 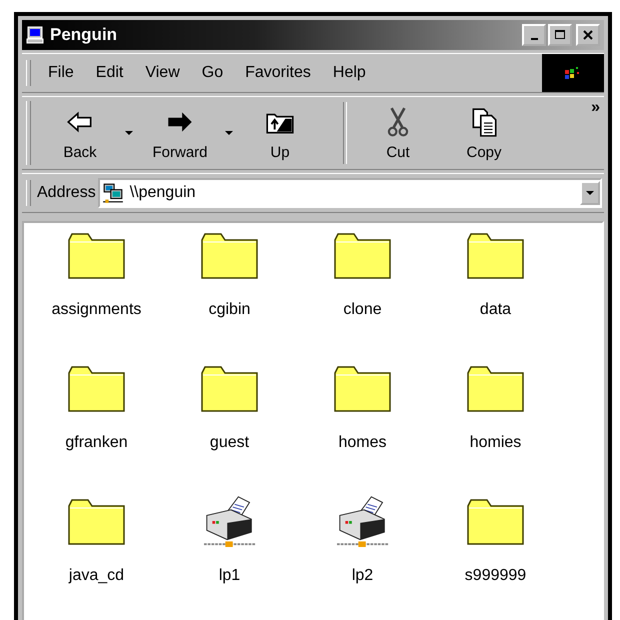 I want to click on item-label: cgibin, so click(x=229, y=310).